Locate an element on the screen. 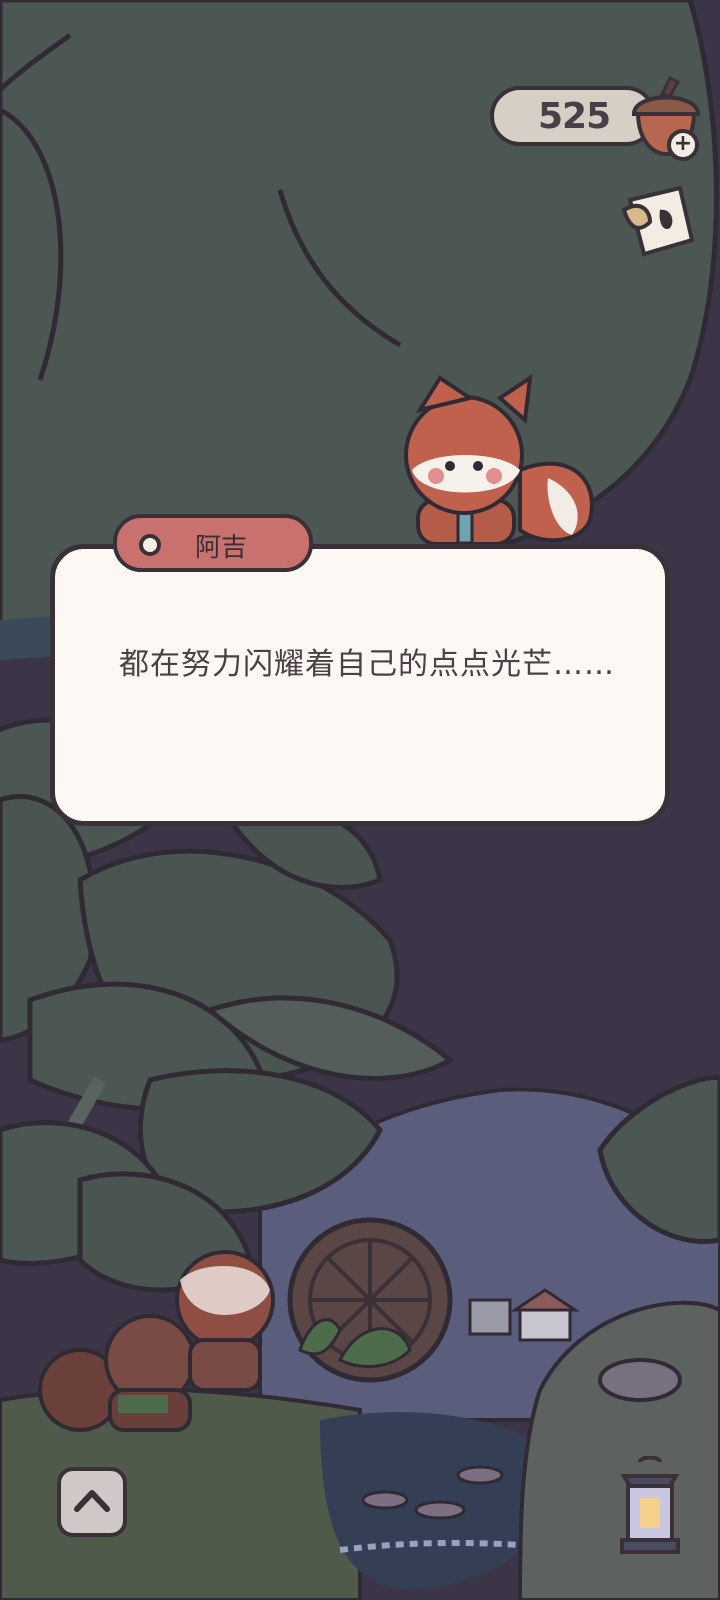 The width and height of the screenshot is (720, 1600). speaker-name: 阿吉 is located at coordinates (221, 548).